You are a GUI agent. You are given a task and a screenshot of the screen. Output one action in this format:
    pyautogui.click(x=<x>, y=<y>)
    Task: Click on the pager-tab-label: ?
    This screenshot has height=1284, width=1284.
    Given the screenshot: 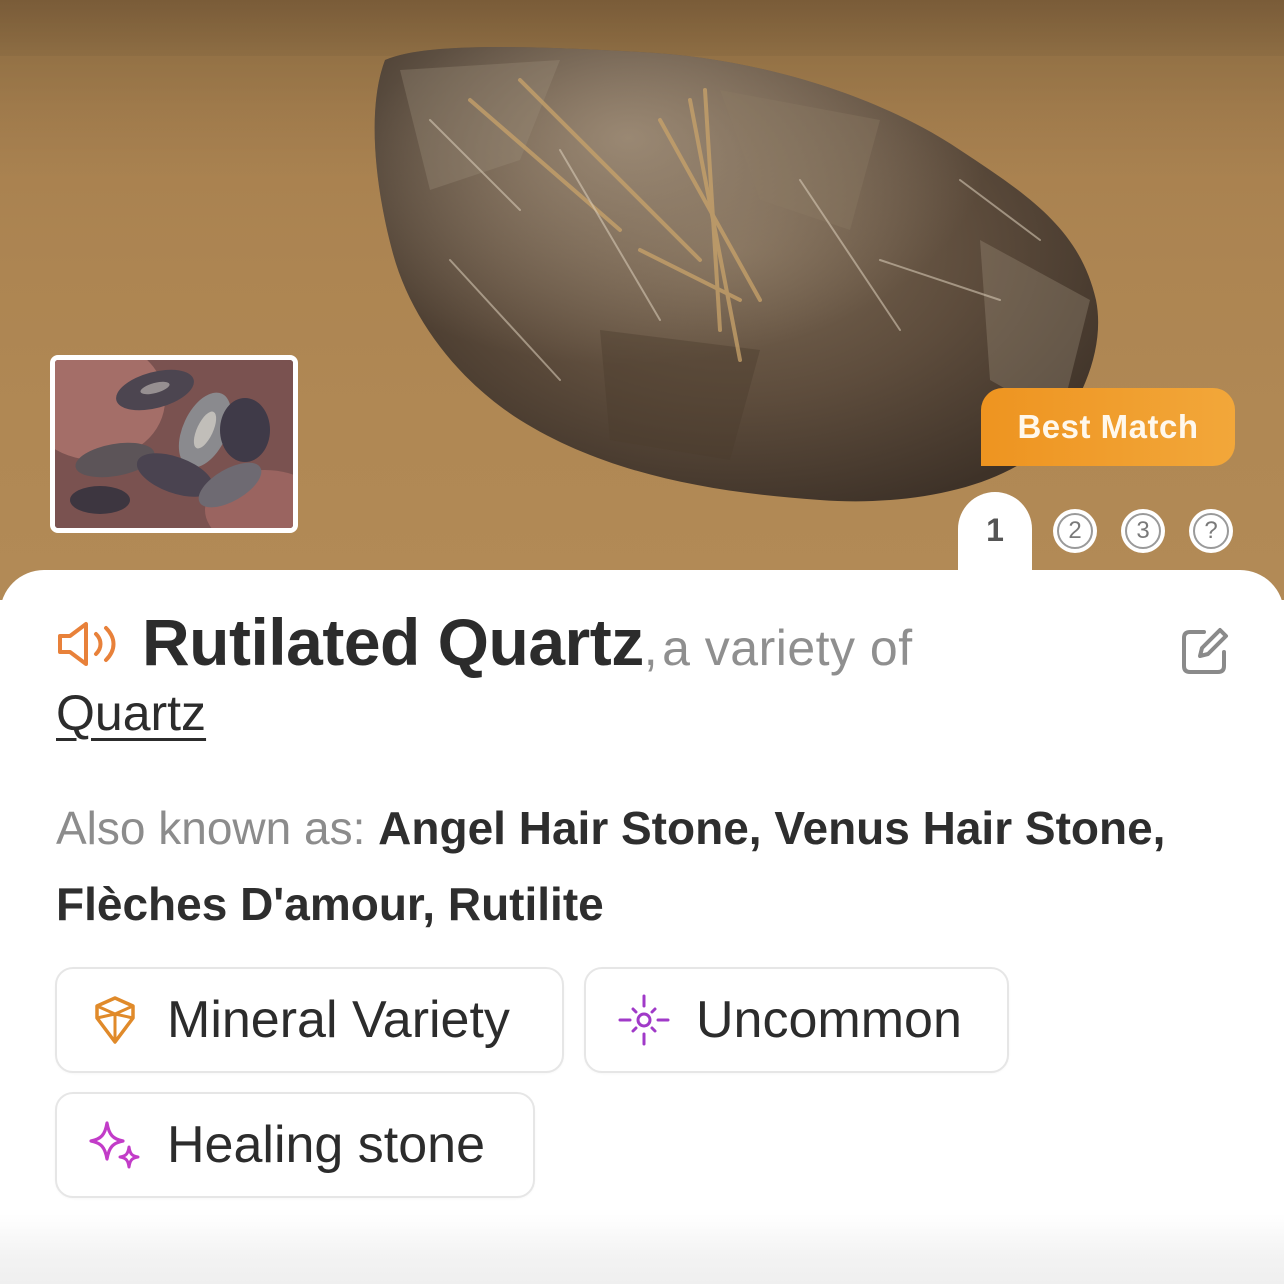 What is the action you would take?
    pyautogui.click(x=1211, y=531)
    